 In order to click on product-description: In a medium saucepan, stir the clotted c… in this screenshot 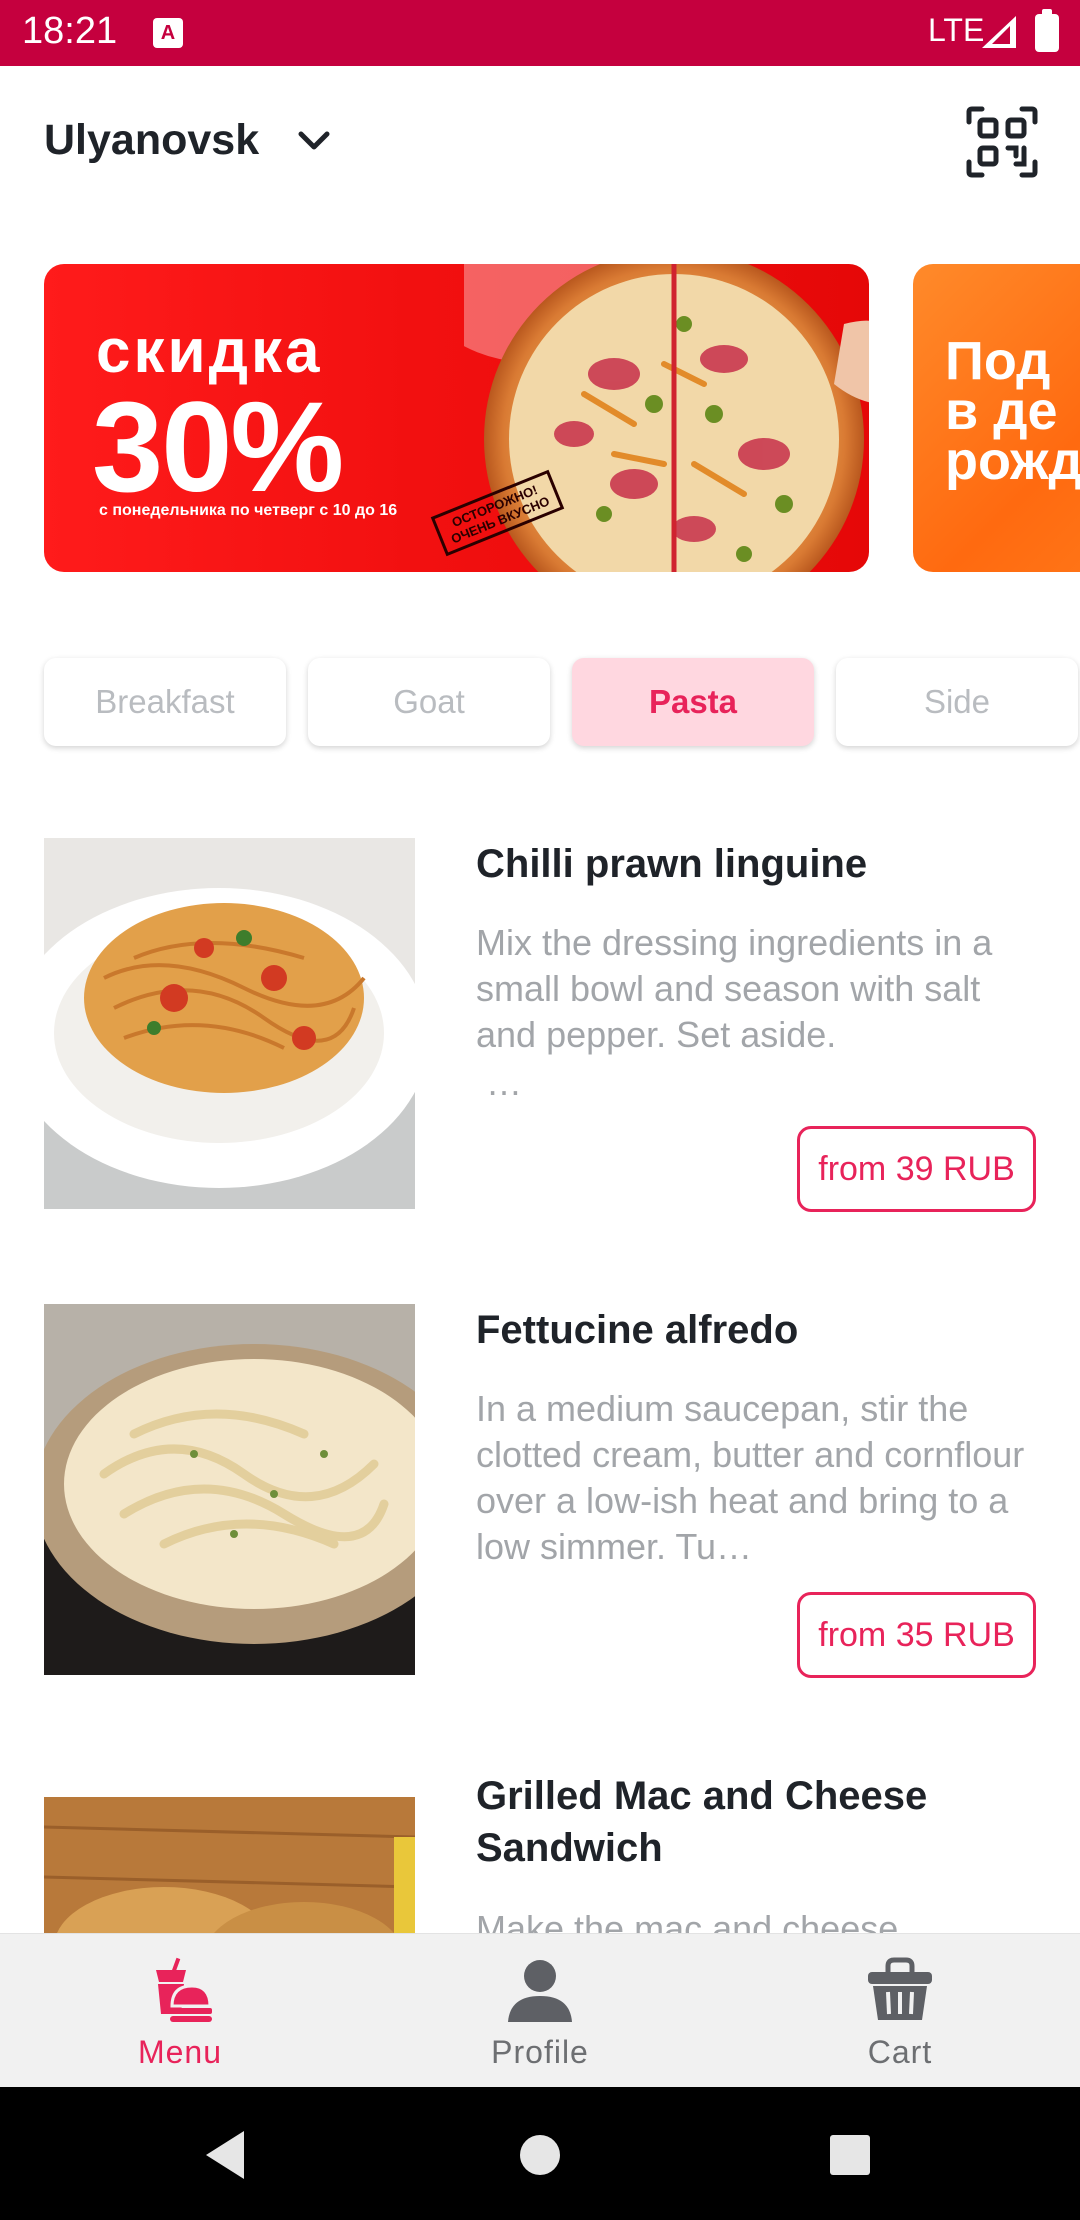, I will do `click(750, 1477)`.